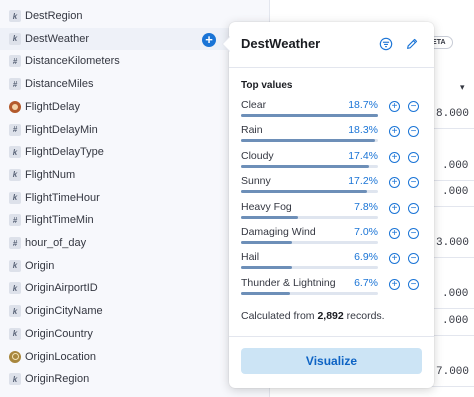  What do you see at coordinates (15, 356) in the screenshot?
I see `geo-point-type-icon` at bounding box center [15, 356].